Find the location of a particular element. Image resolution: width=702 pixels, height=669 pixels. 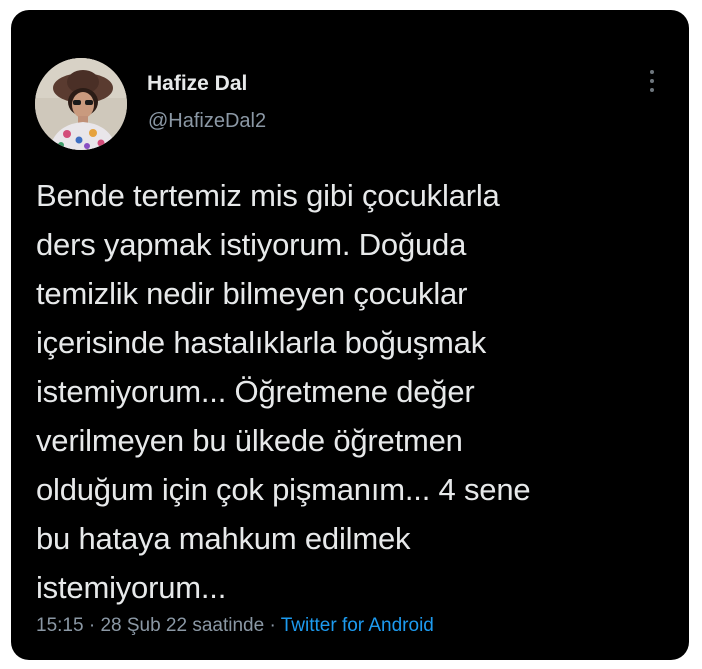

tweet-text-line: Bende tertemiz mis gibi çocuklarla is located at coordinates (268, 195).